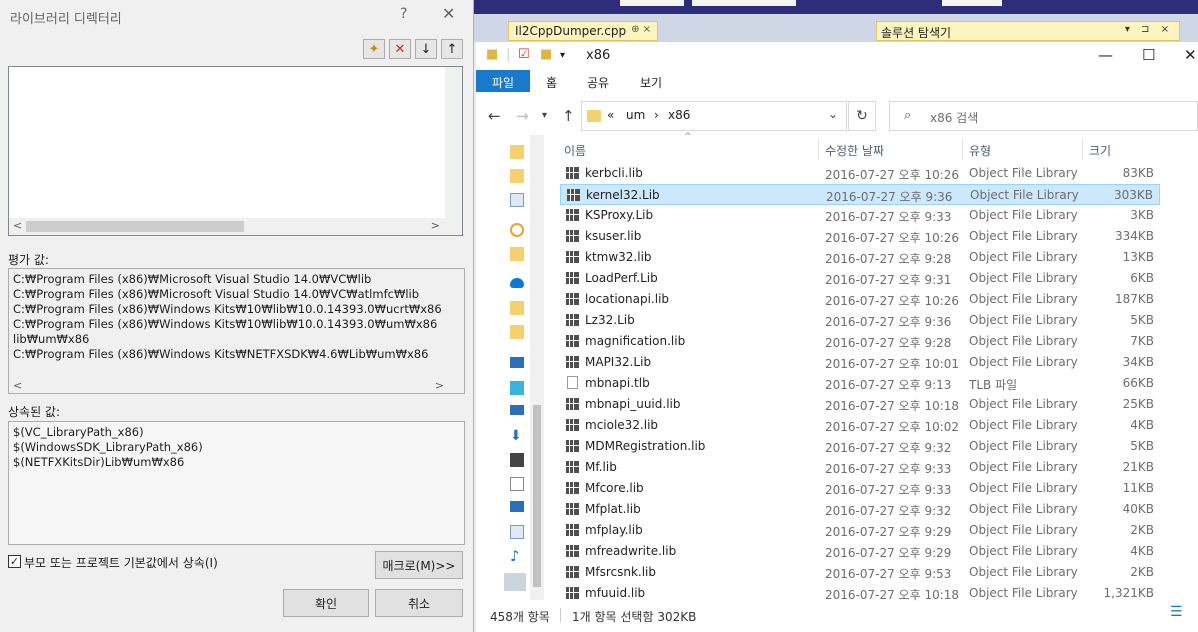 This screenshot has height=632, width=1198. What do you see at coordinates (448, 13) in the screenshot?
I see `close-button: ✕` at bounding box center [448, 13].